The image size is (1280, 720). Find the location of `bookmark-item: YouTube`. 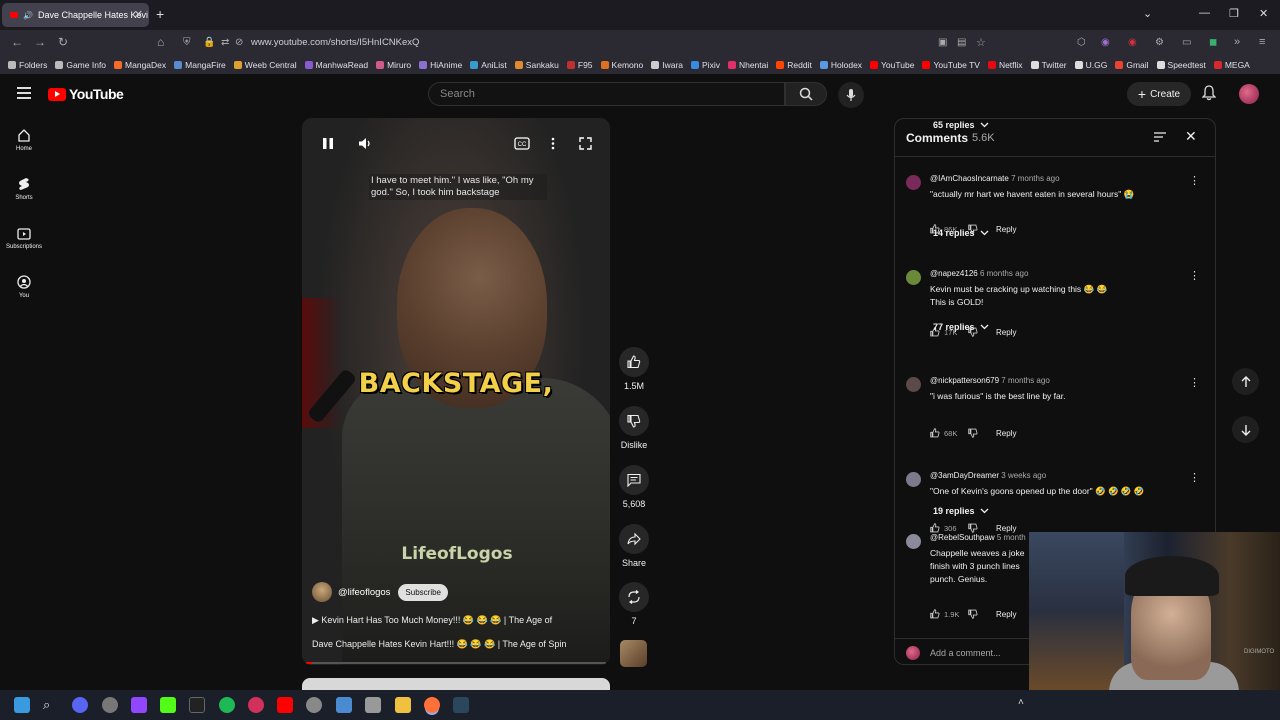

bookmark-item: YouTube is located at coordinates (892, 65).